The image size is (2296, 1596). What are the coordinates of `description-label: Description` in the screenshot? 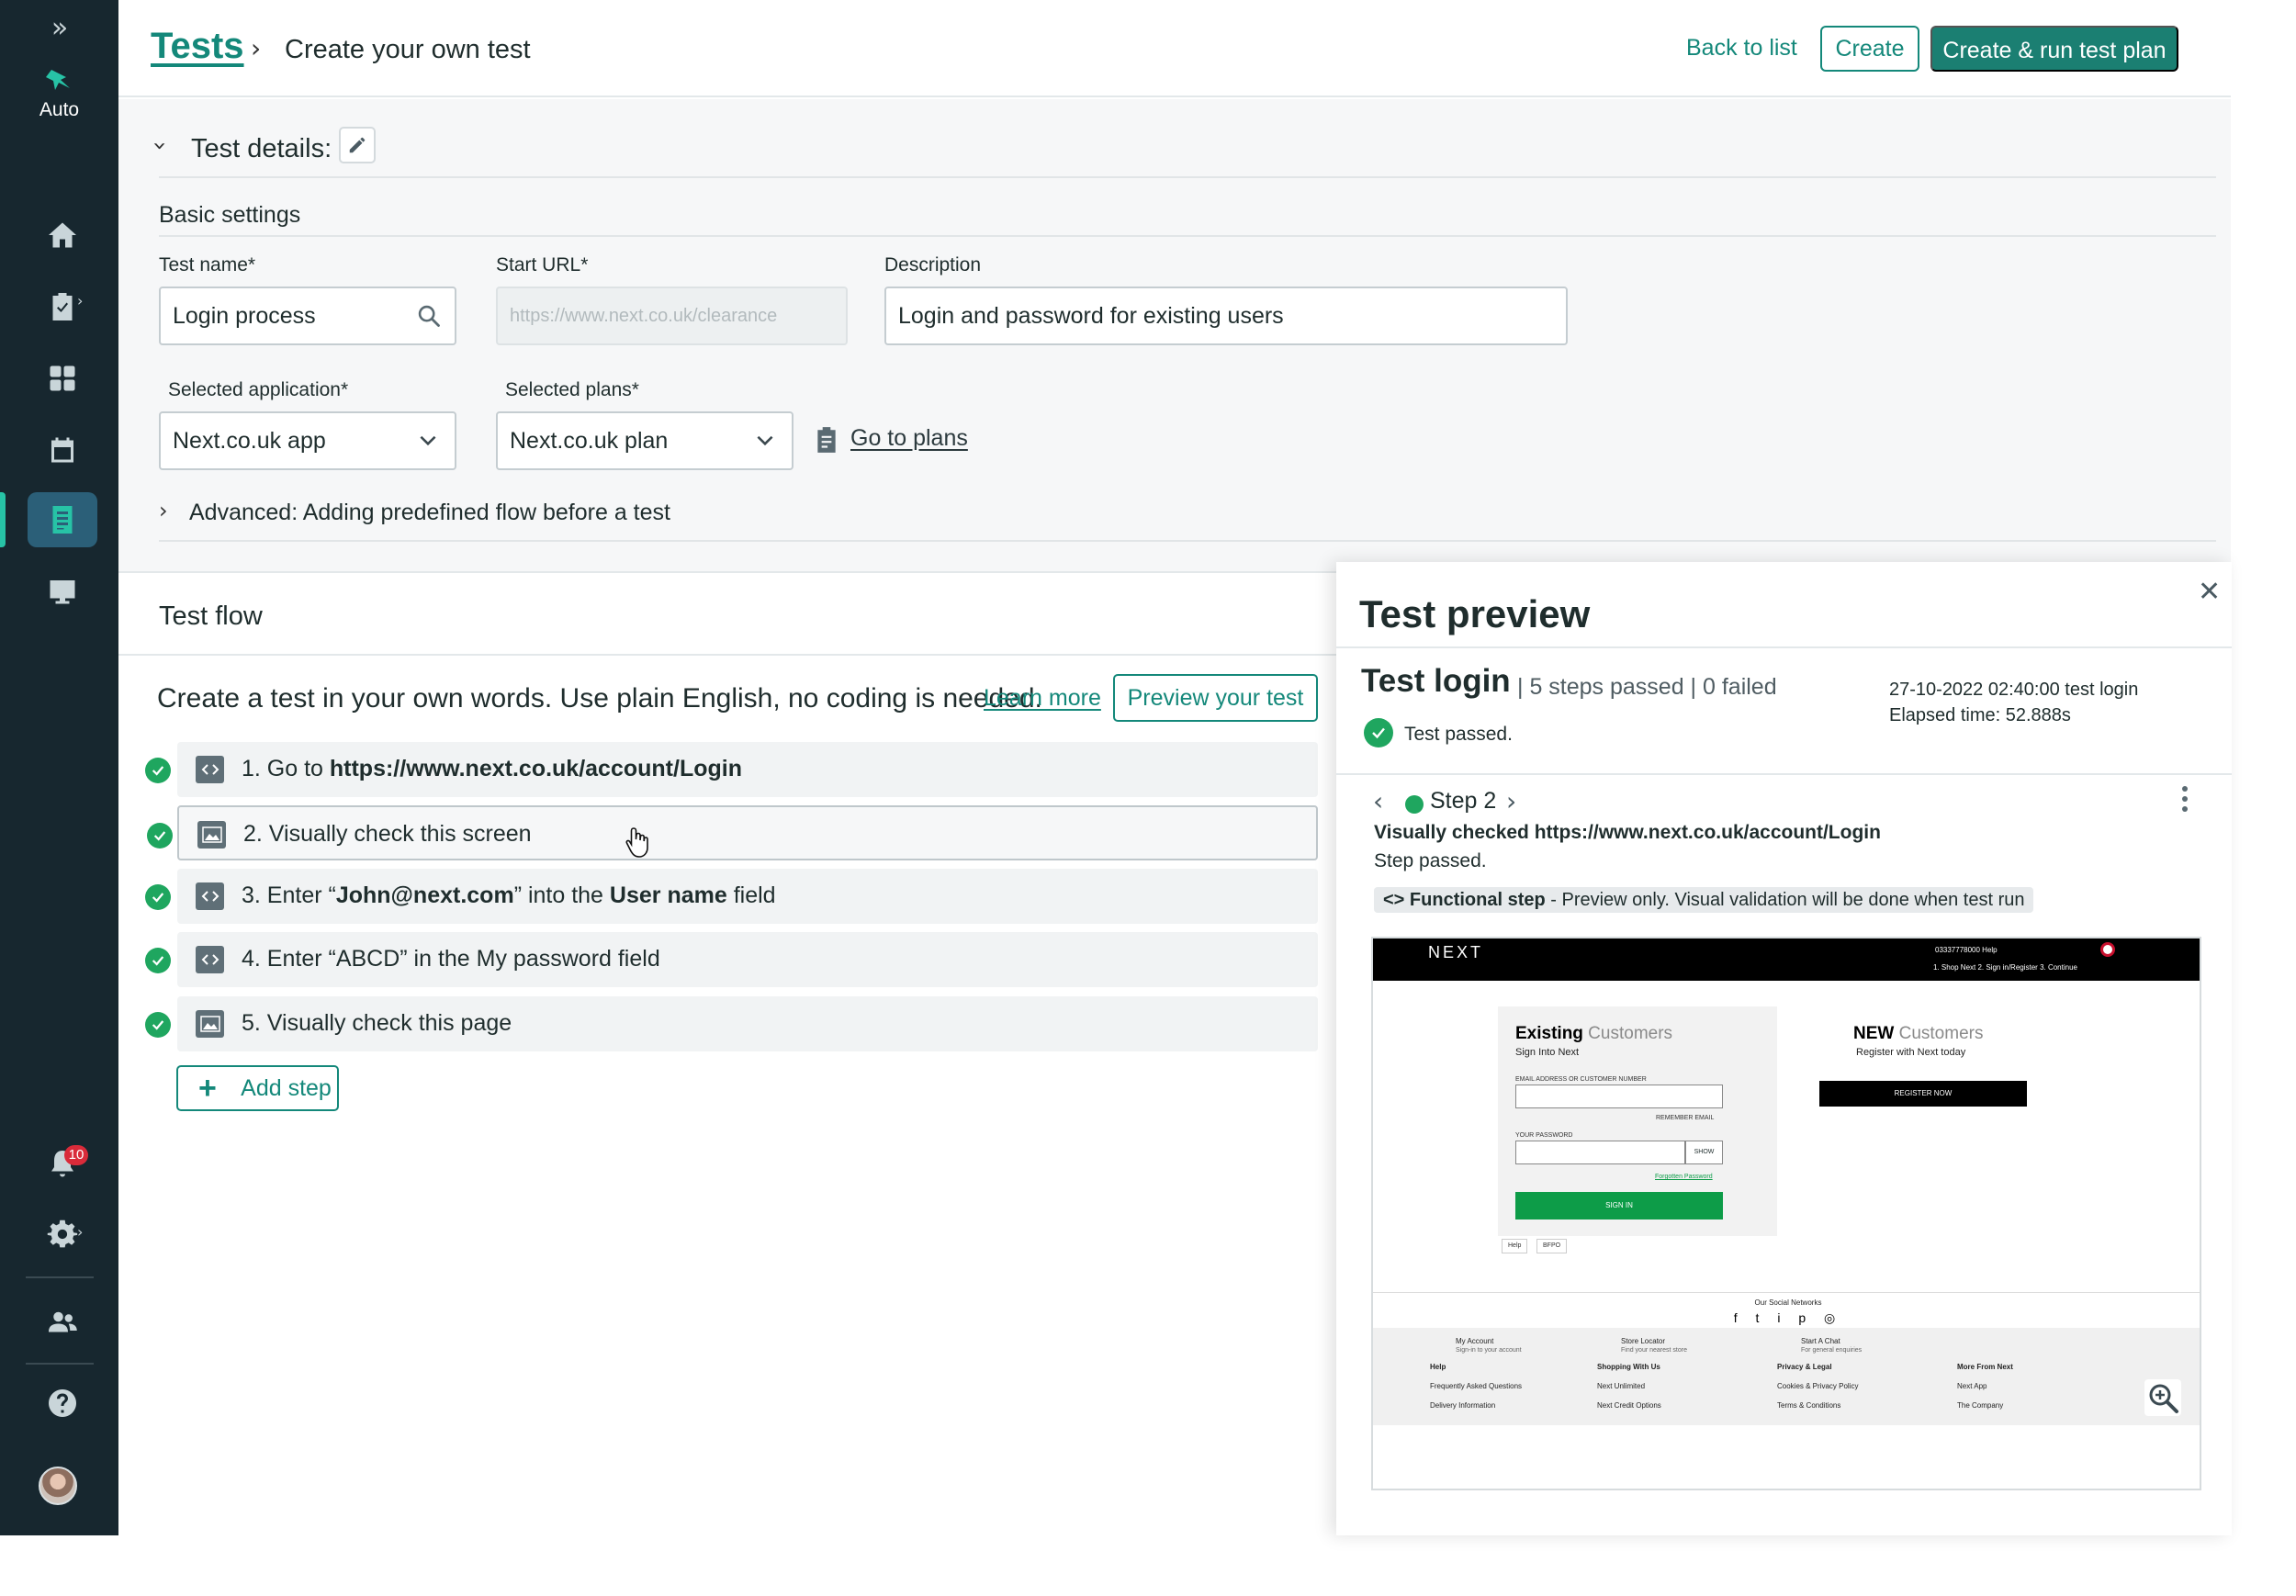 It's located at (933, 264).